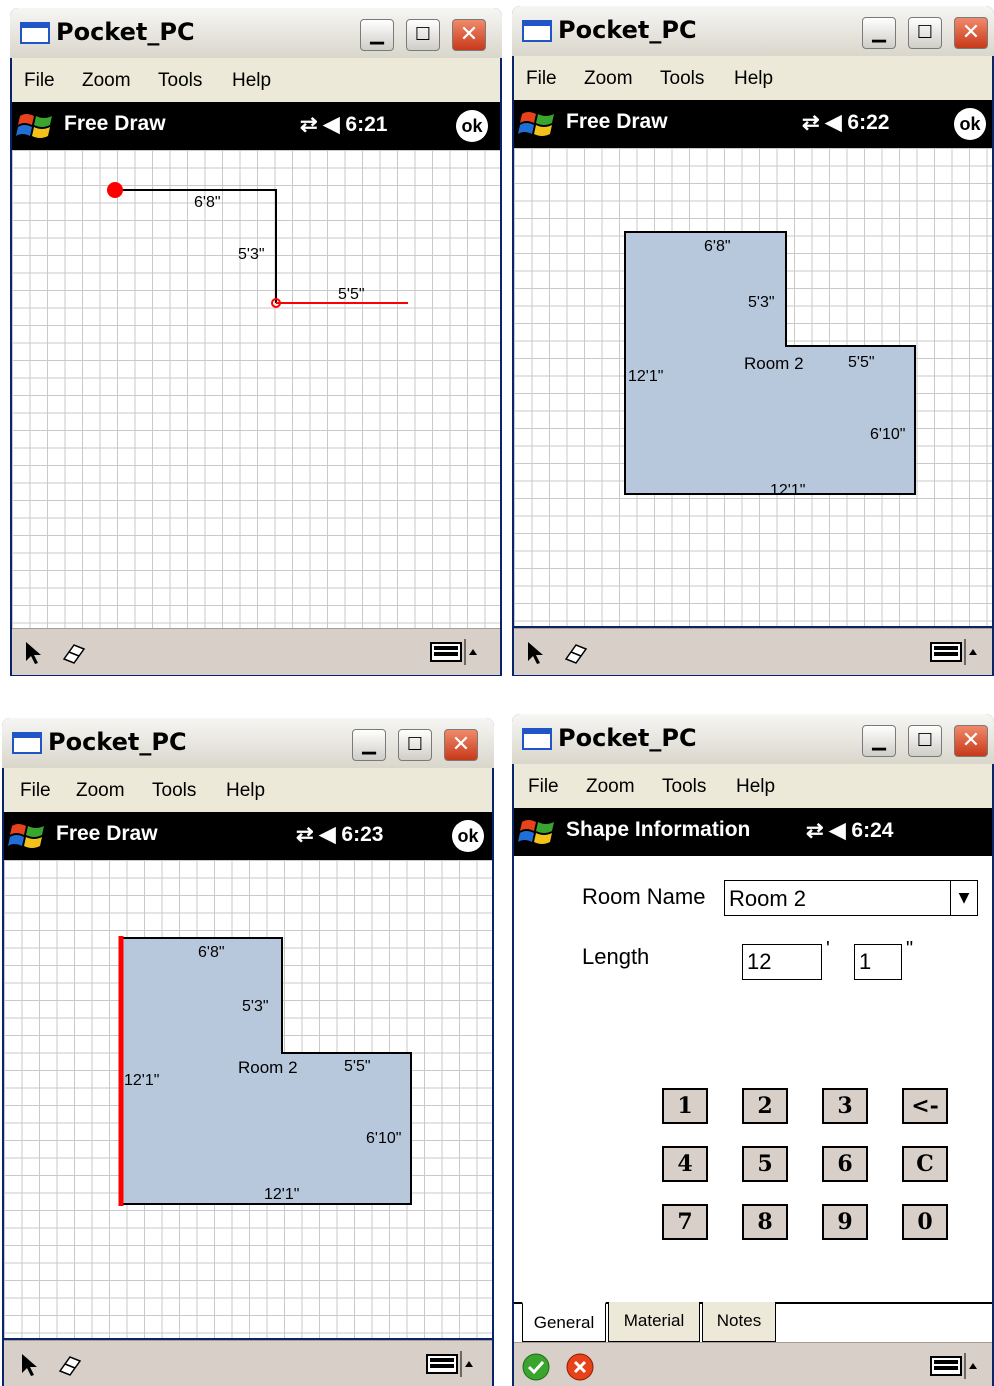  I want to click on status-icons: ⇄ ◀︎ 6:24, so click(850, 830).